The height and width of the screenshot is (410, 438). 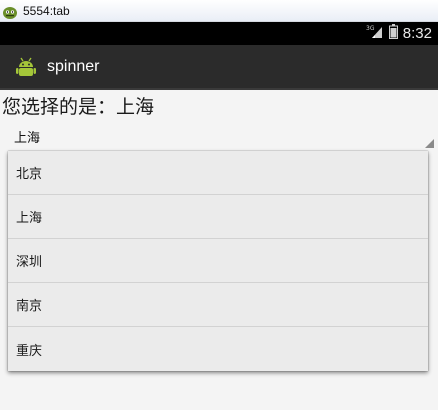 What do you see at coordinates (219, 67) in the screenshot?
I see `action-bar: spinner` at bounding box center [219, 67].